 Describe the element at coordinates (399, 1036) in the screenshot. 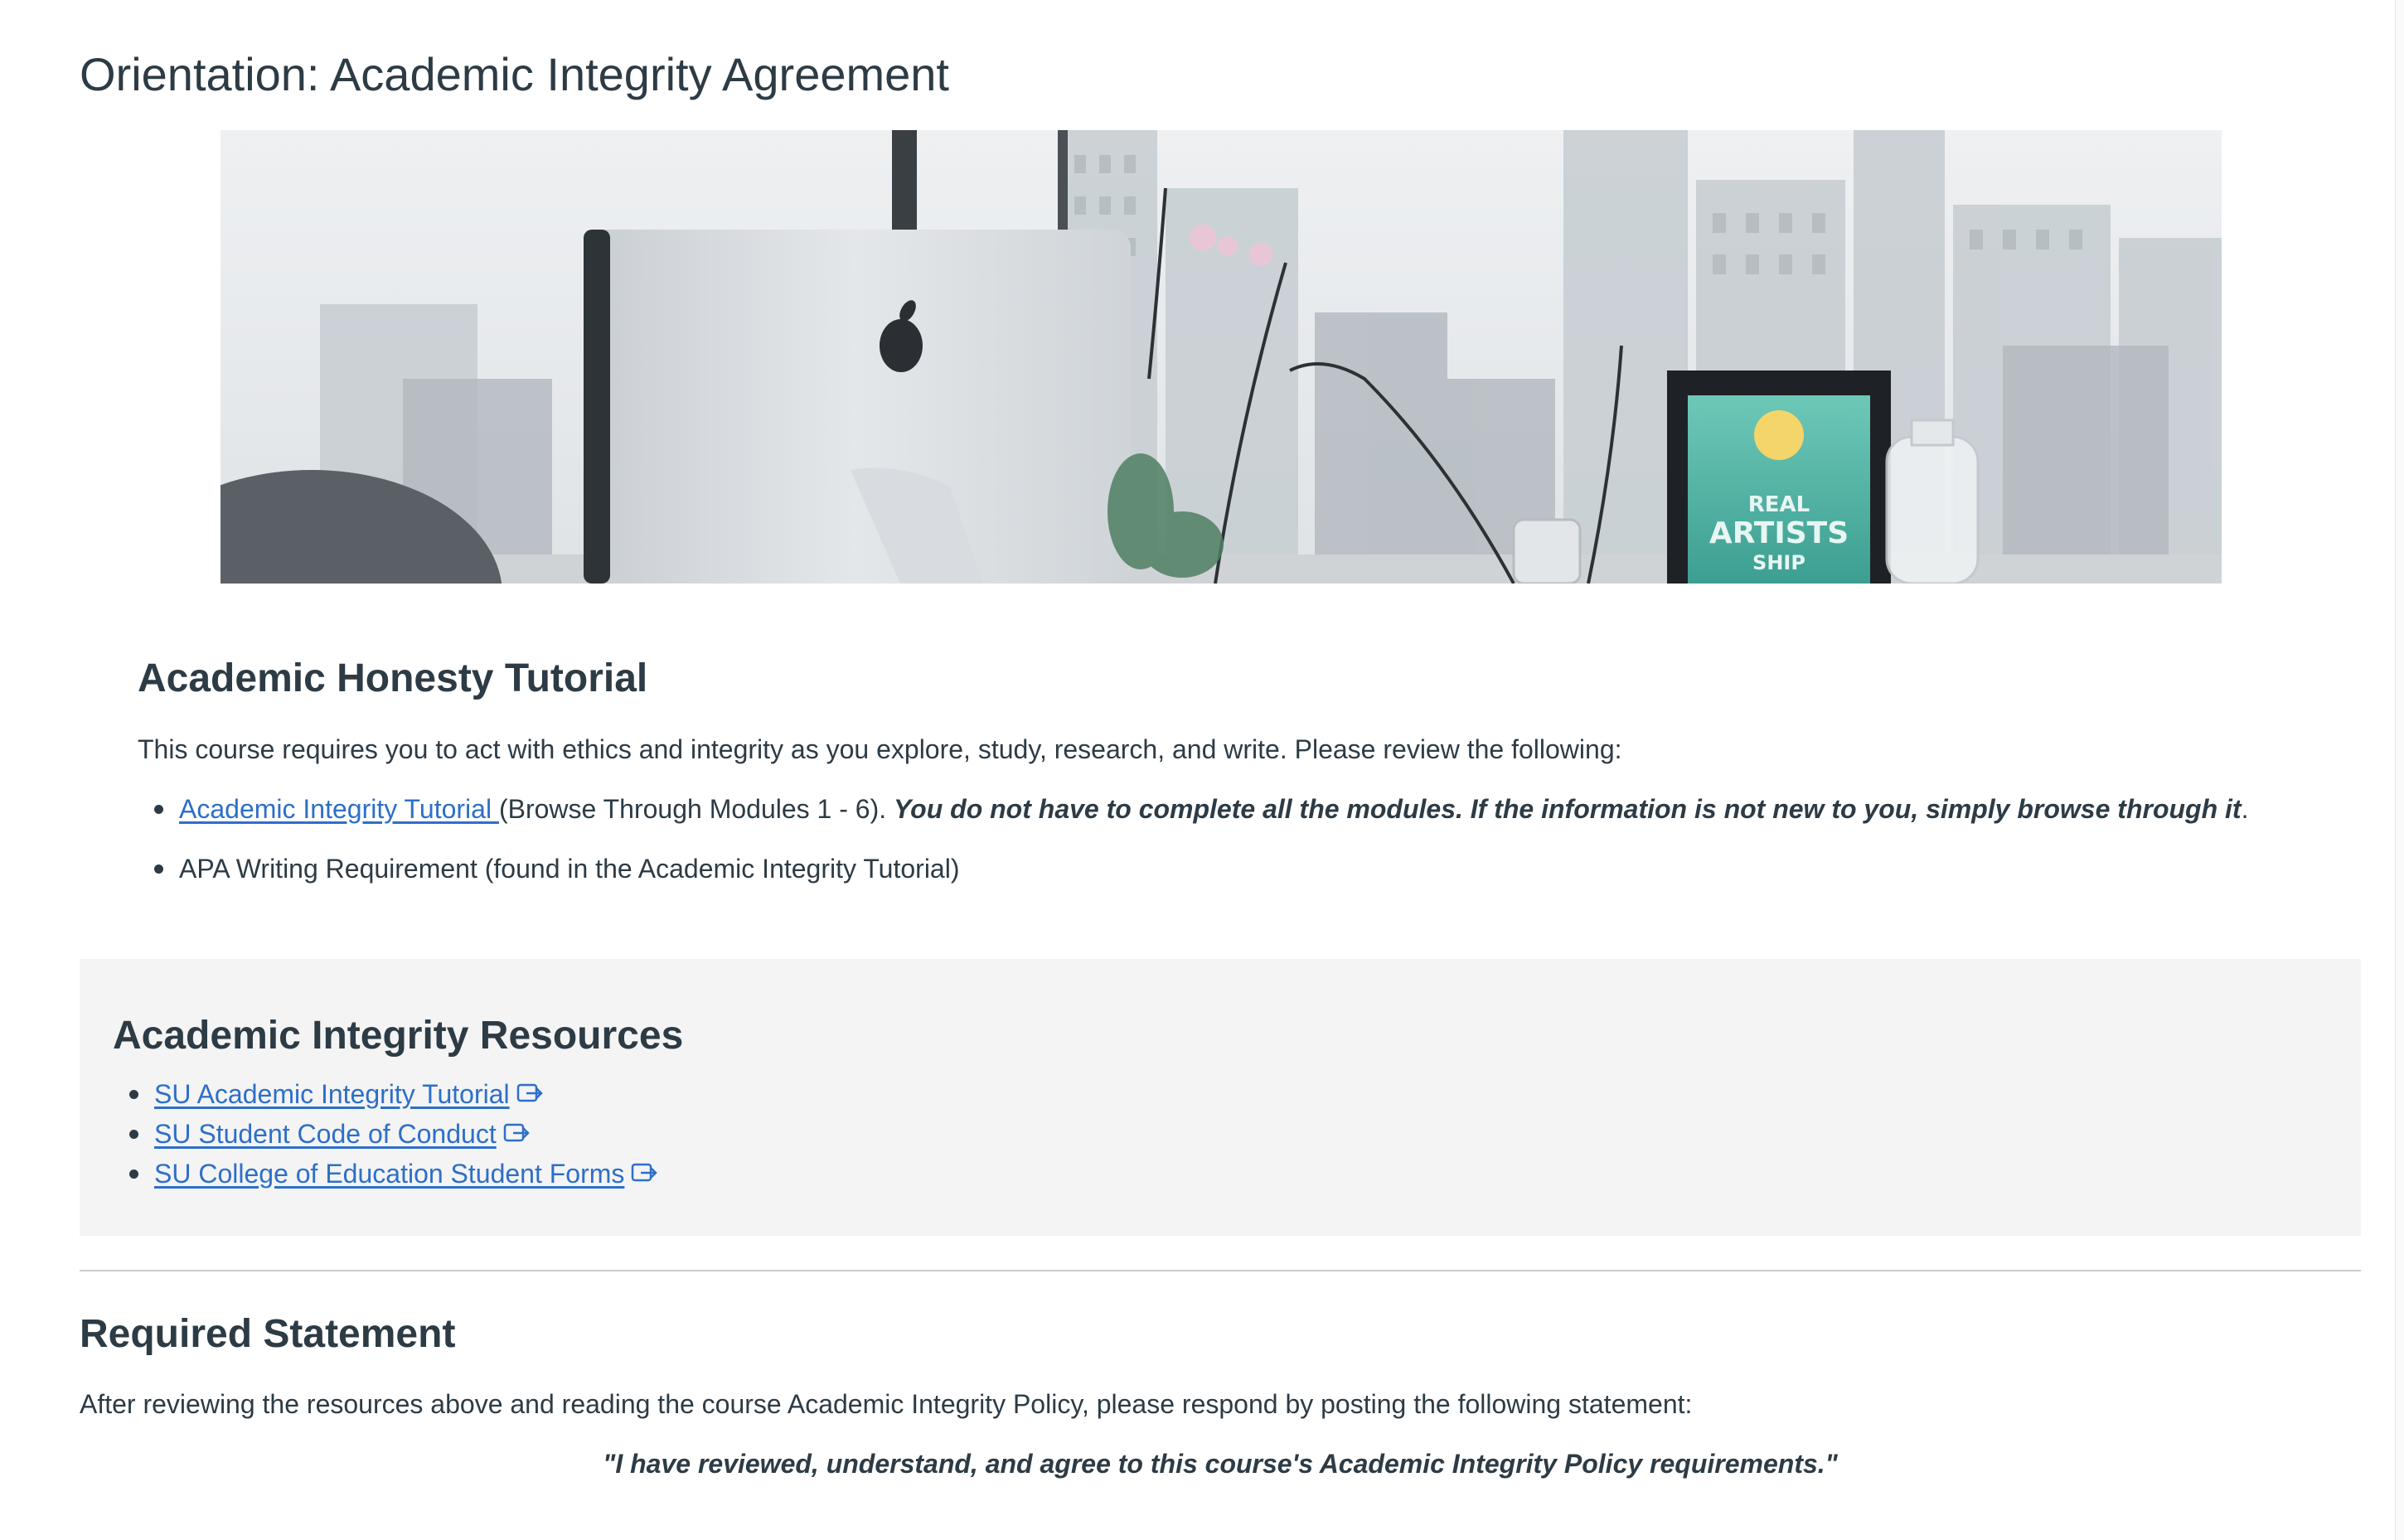

I see `resources-heading: Academic Integrity Resources` at that location.